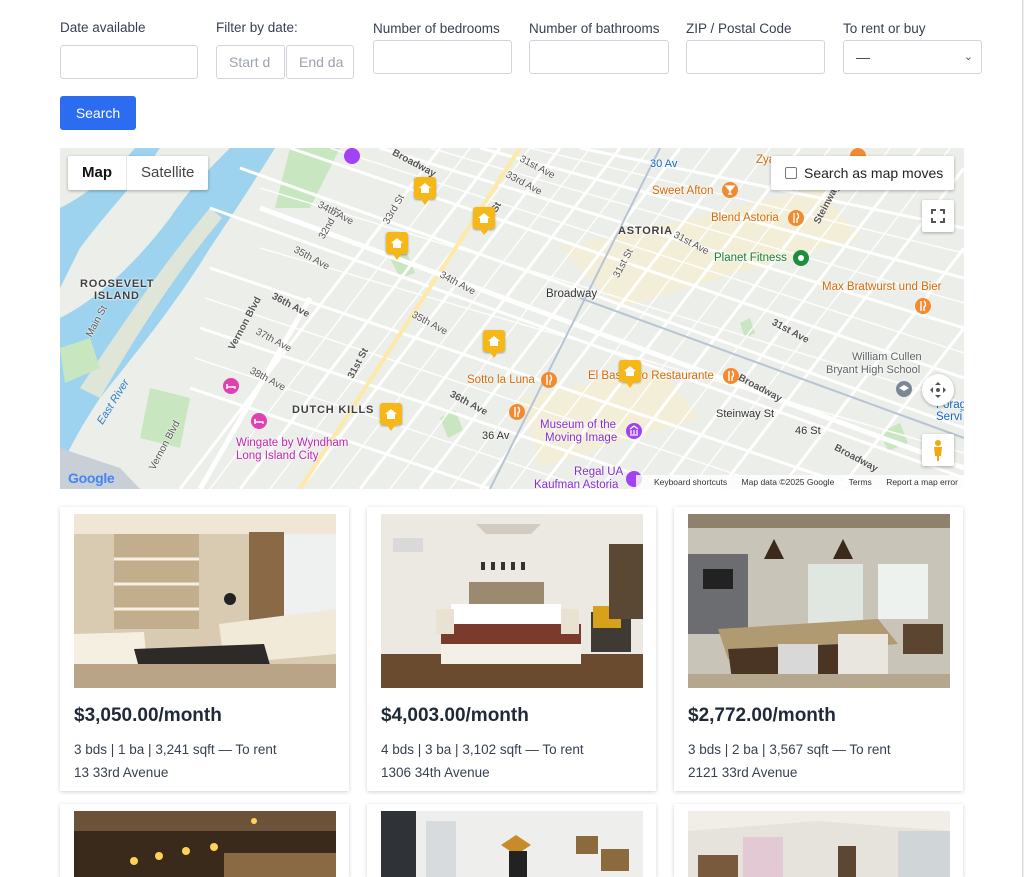  Describe the element at coordinates (762, 715) in the screenshot. I see `listing-price: $2,772.00/month` at that location.